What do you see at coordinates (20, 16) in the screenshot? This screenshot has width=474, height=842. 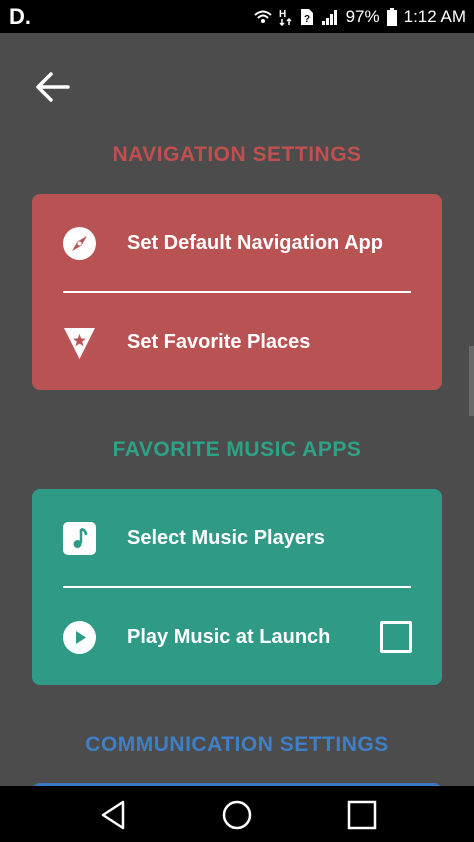 I see `app-logo: D.` at bounding box center [20, 16].